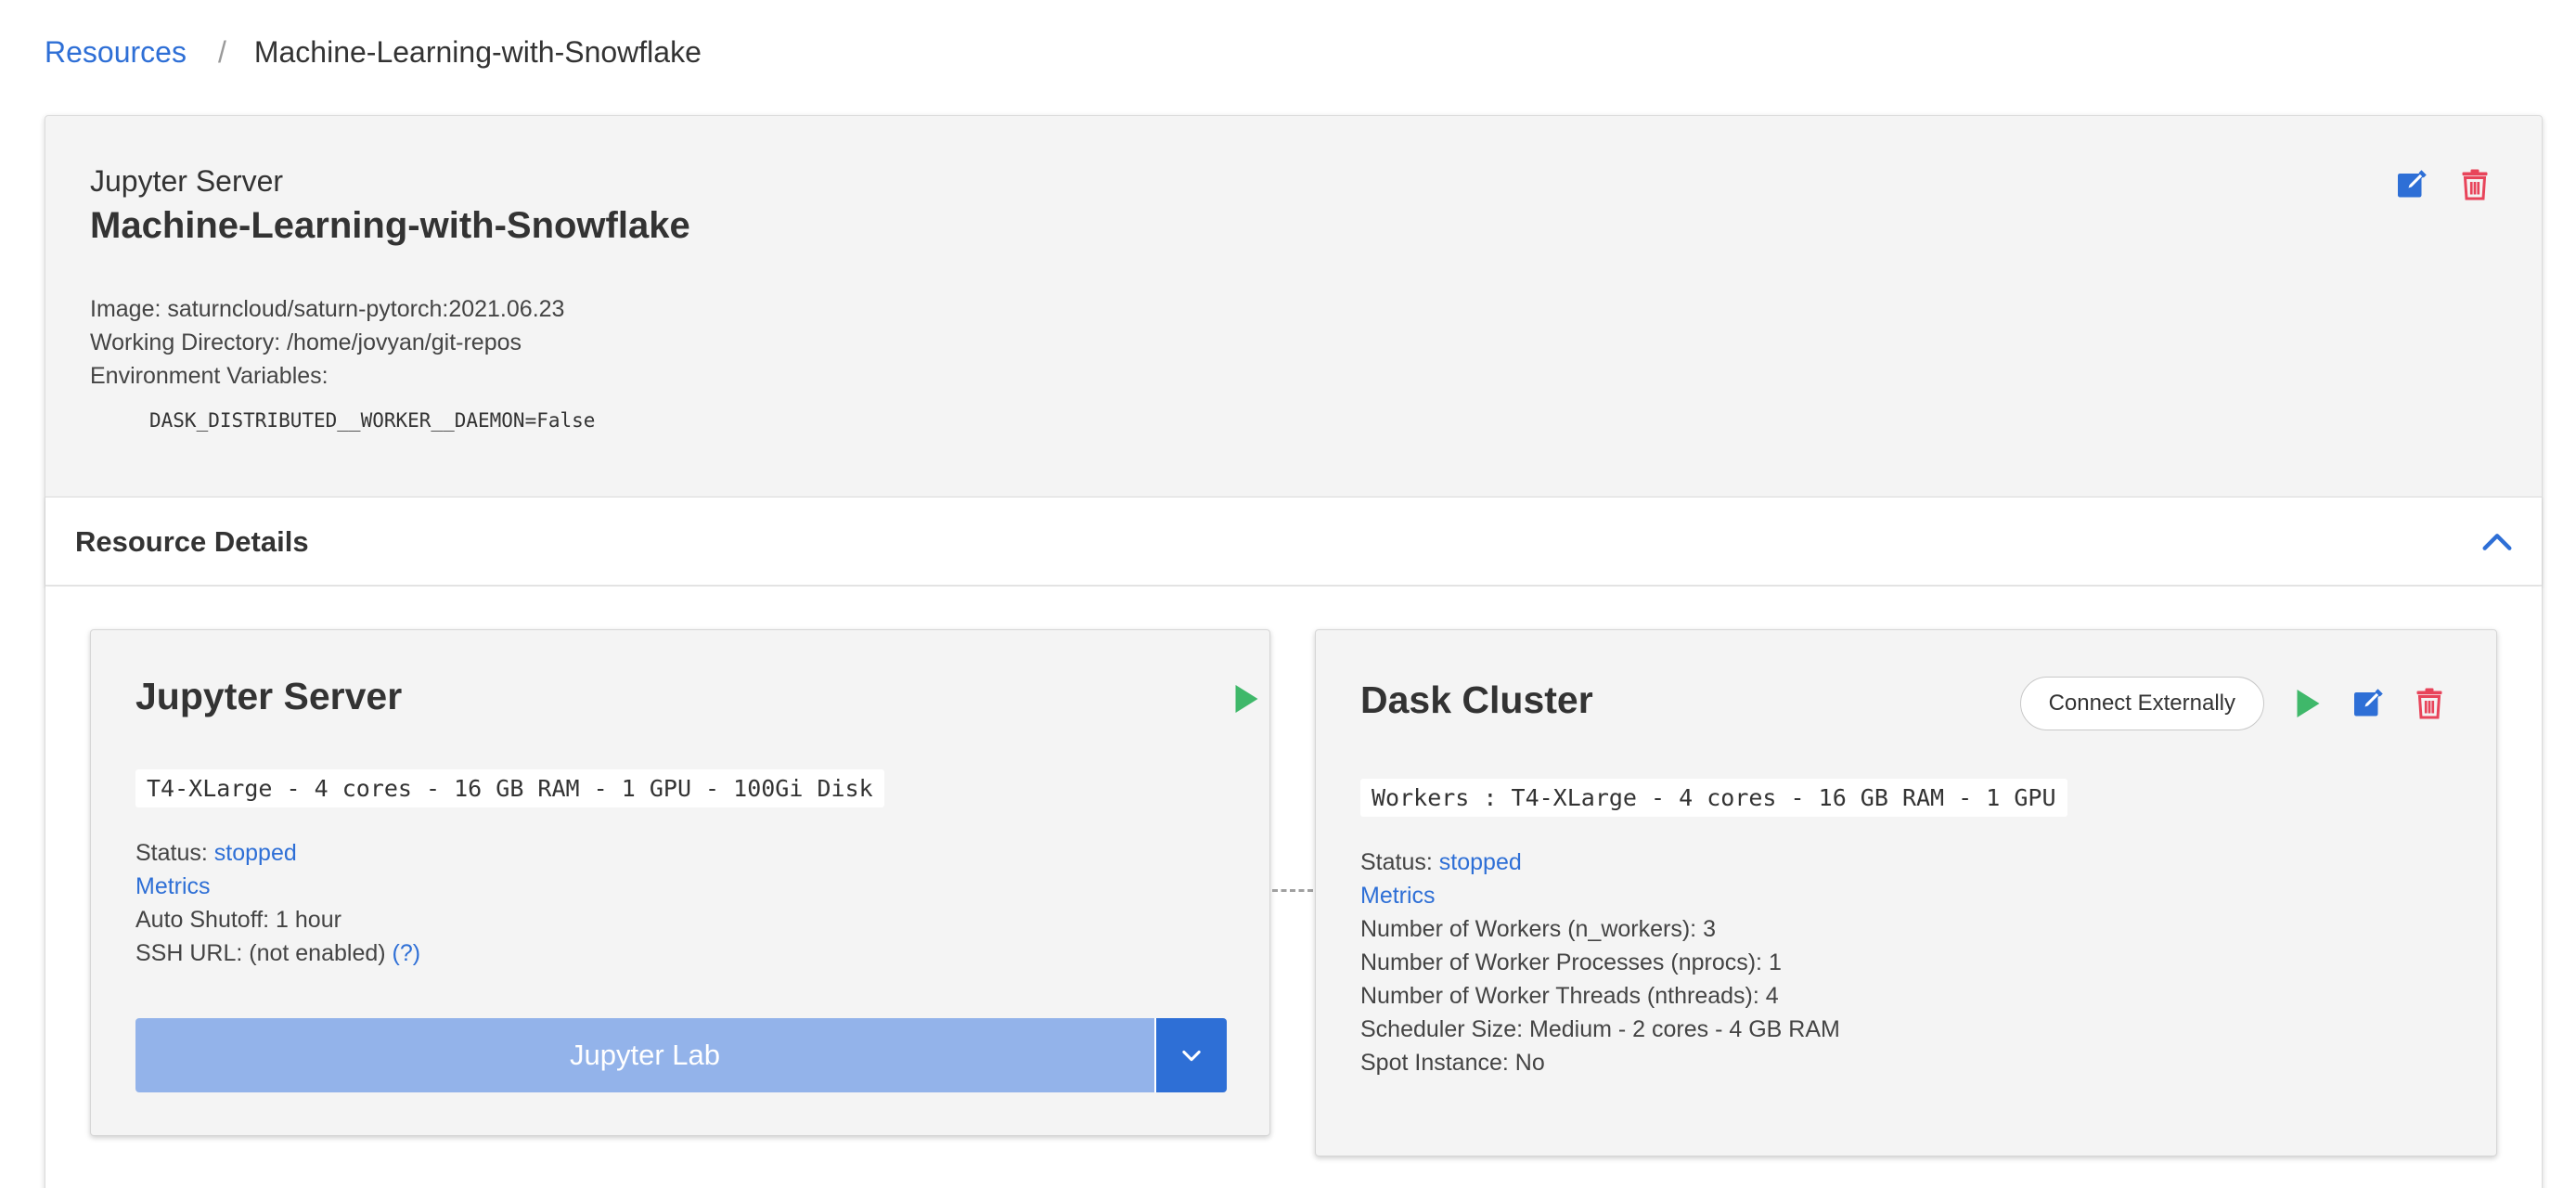 The height and width of the screenshot is (1188, 2576). What do you see at coordinates (372, 420) in the screenshot?
I see `env-var-item: DASK_DISTRIBUTED__WORKER__DAEMON=False` at bounding box center [372, 420].